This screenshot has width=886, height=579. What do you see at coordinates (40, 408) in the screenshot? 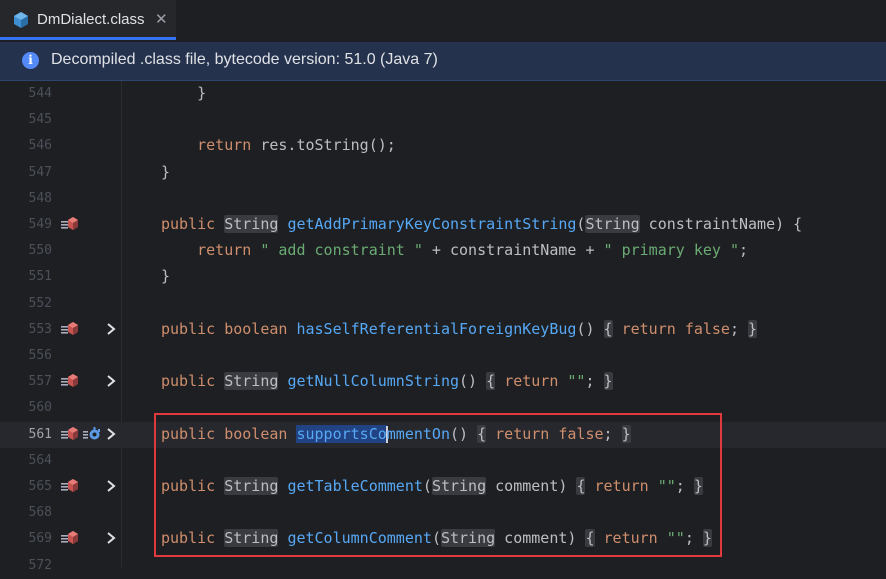
I see `line-number: 560` at bounding box center [40, 408].